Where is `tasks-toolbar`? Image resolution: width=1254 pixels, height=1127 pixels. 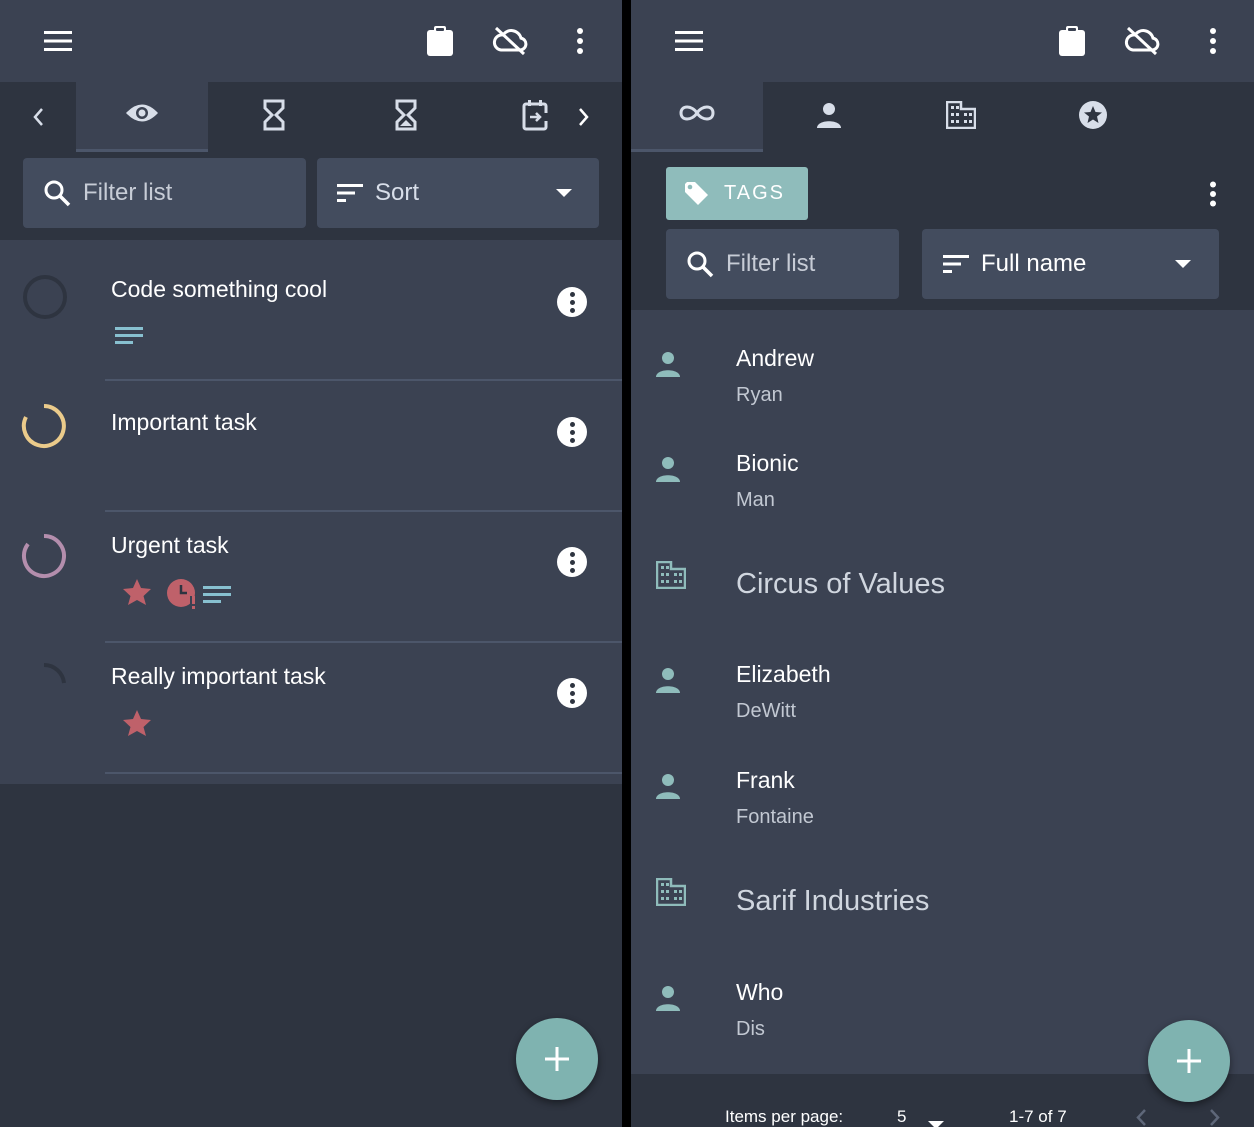 tasks-toolbar is located at coordinates (311, 41).